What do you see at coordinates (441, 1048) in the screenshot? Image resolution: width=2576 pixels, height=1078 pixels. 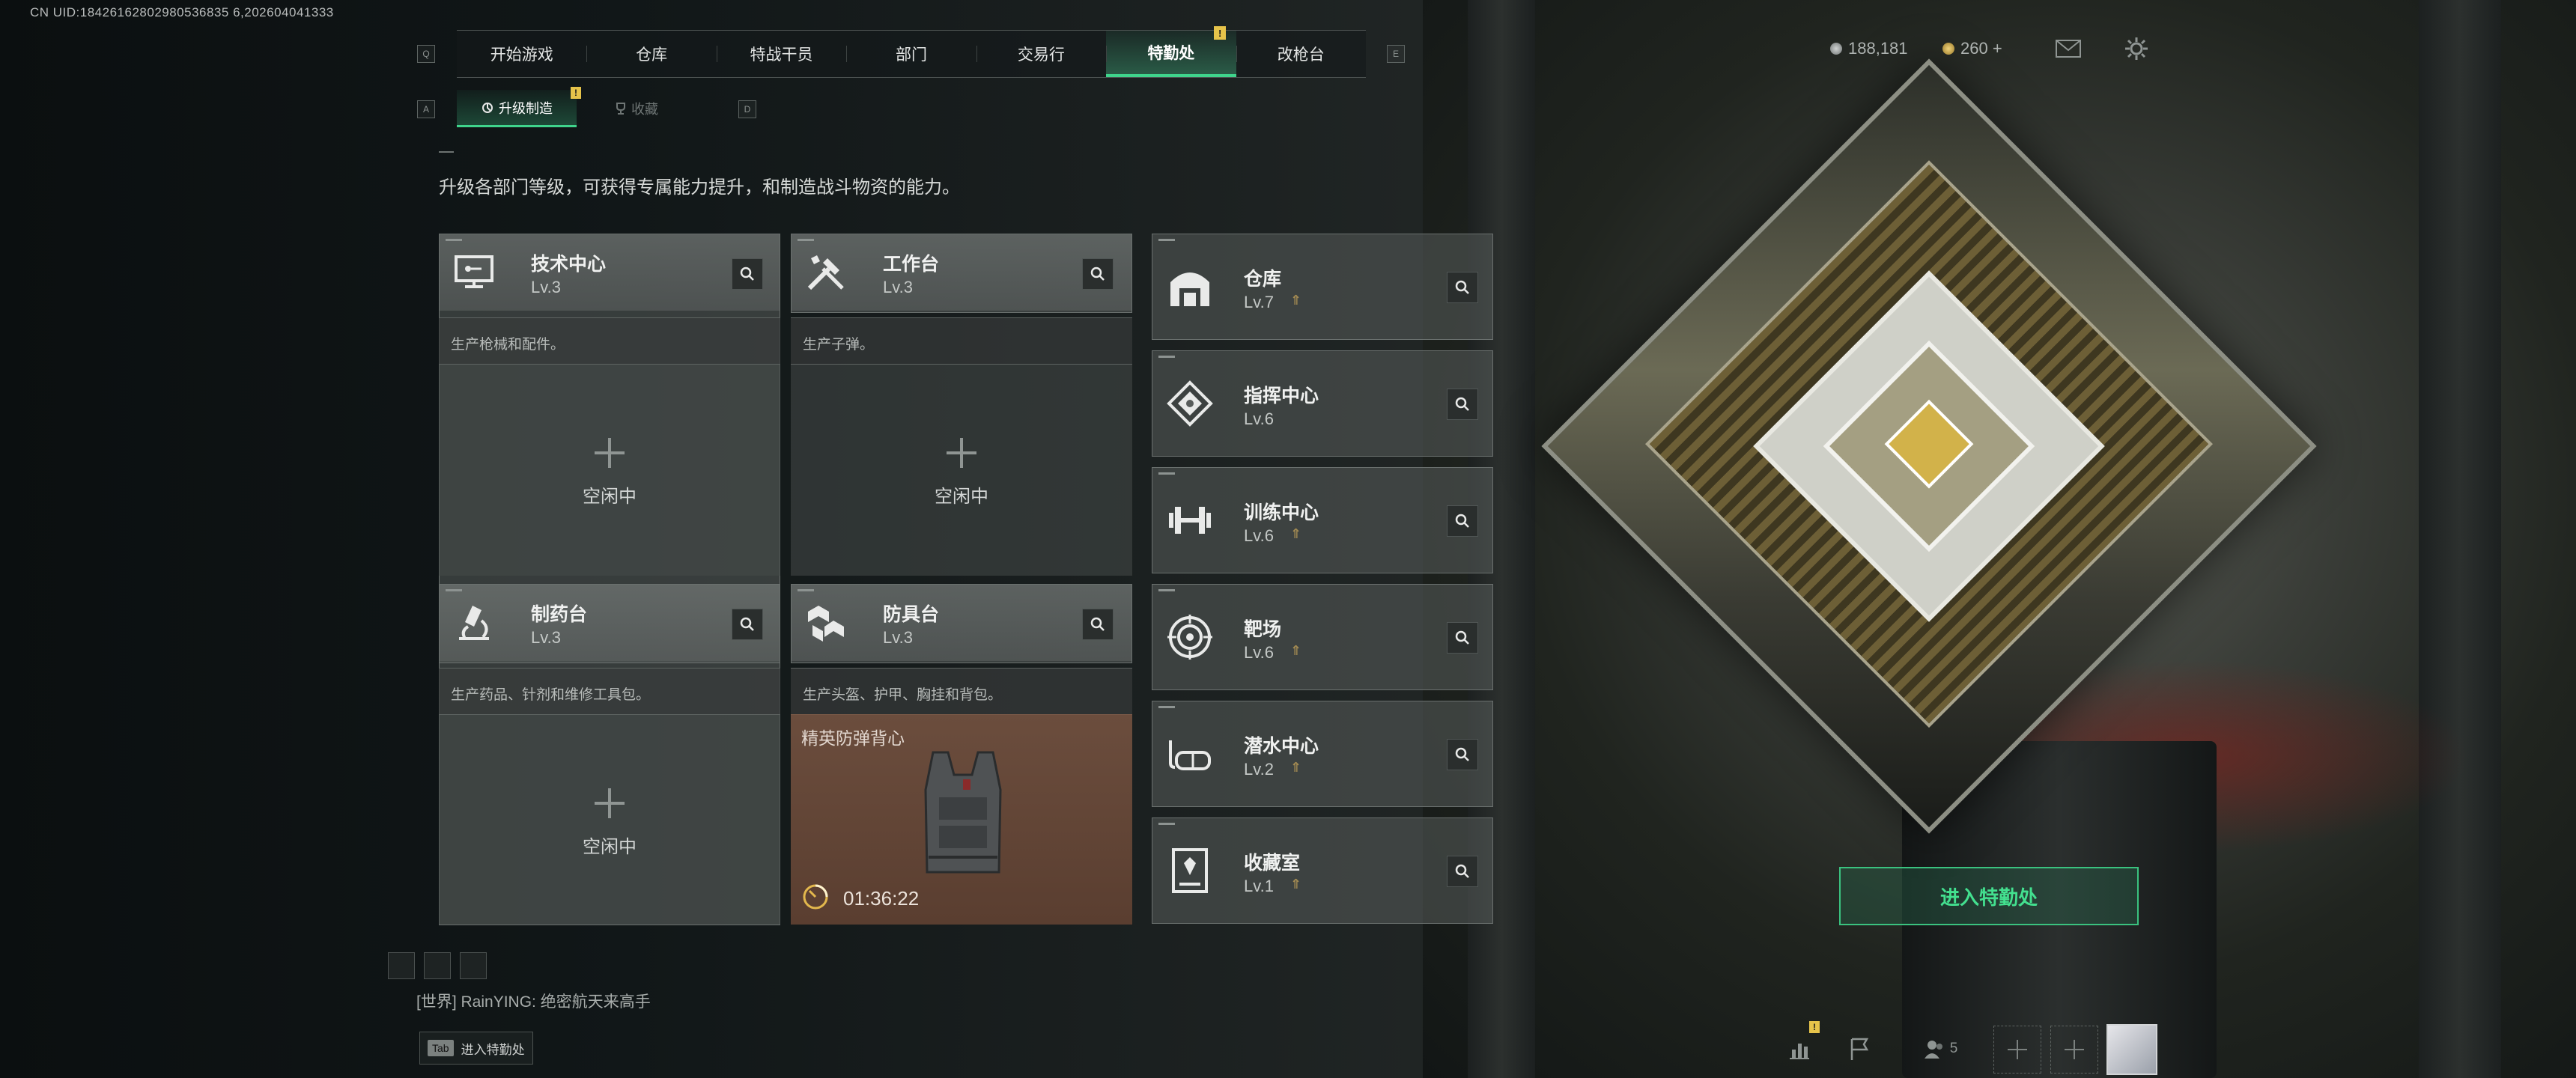 I see `tab-key-hint: Tab` at bounding box center [441, 1048].